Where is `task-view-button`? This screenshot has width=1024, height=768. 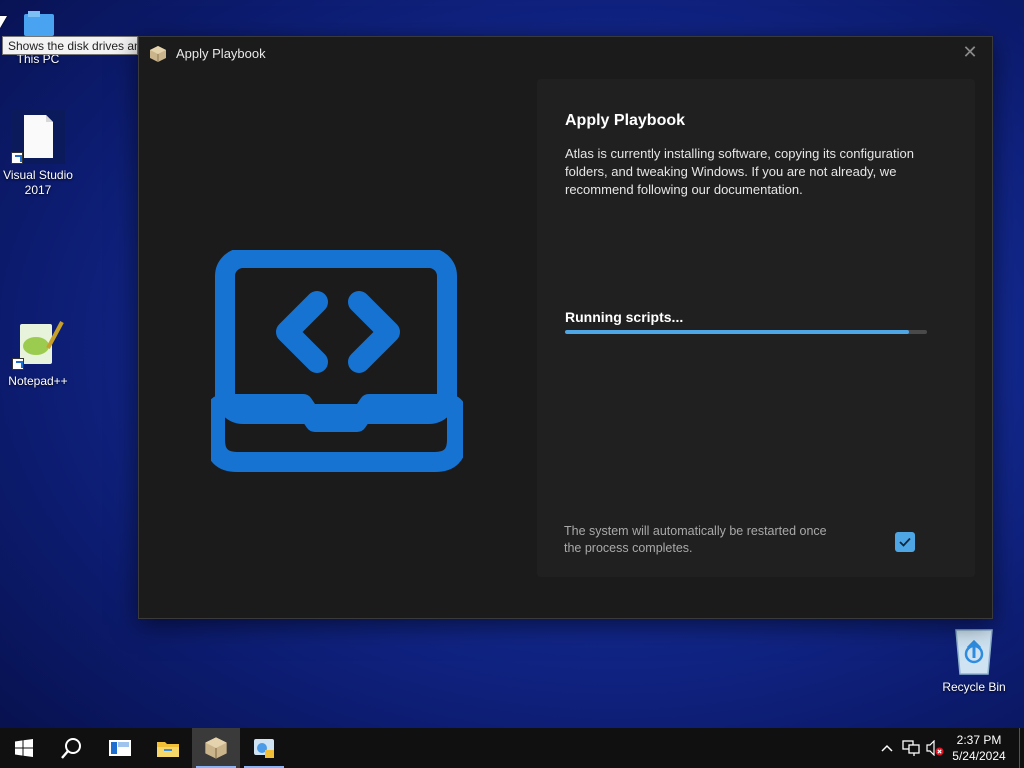
task-view-button is located at coordinates (120, 748).